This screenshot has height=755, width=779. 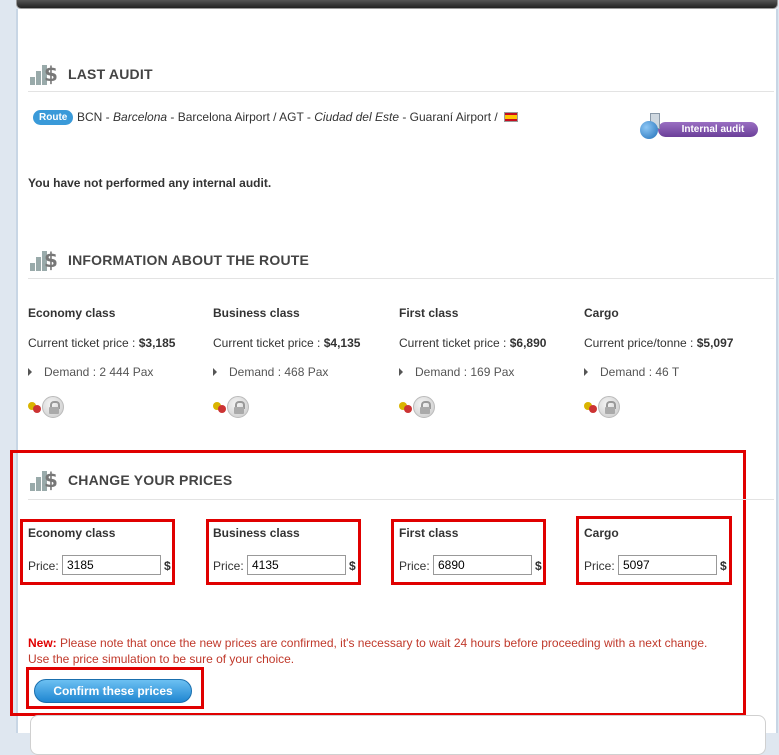 What do you see at coordinates (223, 117) in the screenshot?
I see `origin-airport: Barcelona Airport` at bounding box center [223, 117].